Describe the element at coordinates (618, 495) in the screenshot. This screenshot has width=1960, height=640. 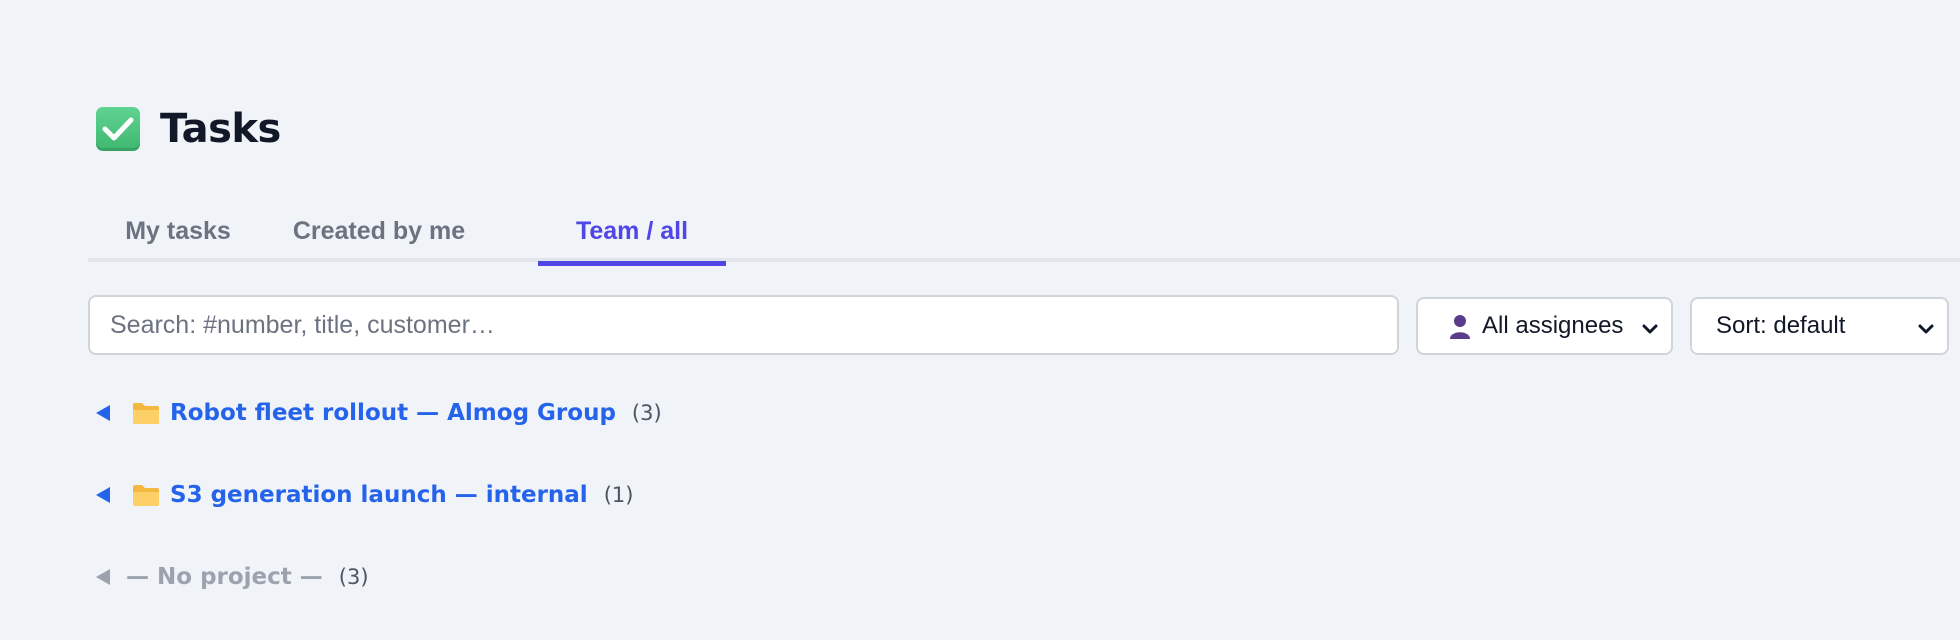
I see `project-group-count: (1)` at that location.